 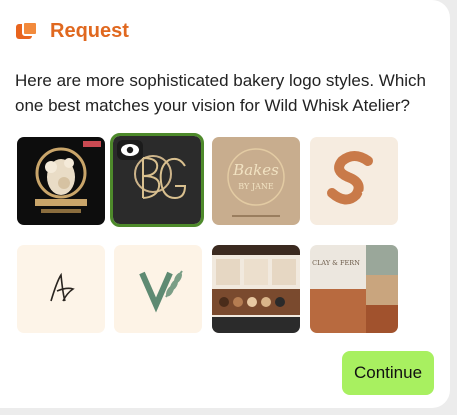 What do you see at coordinates (336, 263) in the screenshot?
I see `svg-text: CLAY & FERN` at bounding box center [336, 263].